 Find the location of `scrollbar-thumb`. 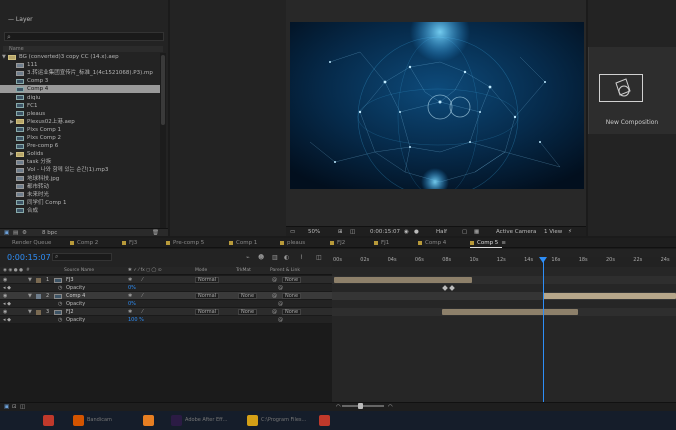

scrollbar-thumb is located at coordinates (163, 90).